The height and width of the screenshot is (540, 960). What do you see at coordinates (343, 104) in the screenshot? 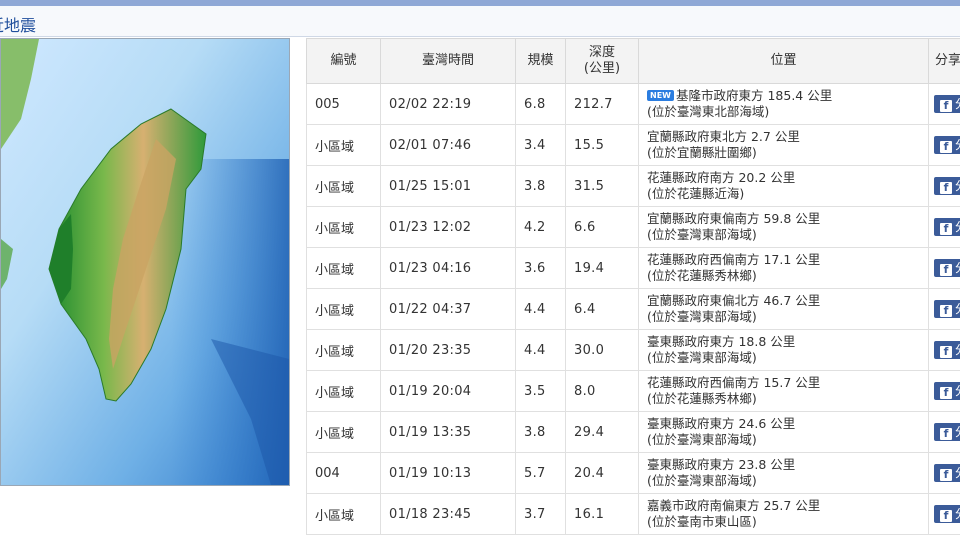
I see `cell-id: 005` at bounding box center [343, 104].